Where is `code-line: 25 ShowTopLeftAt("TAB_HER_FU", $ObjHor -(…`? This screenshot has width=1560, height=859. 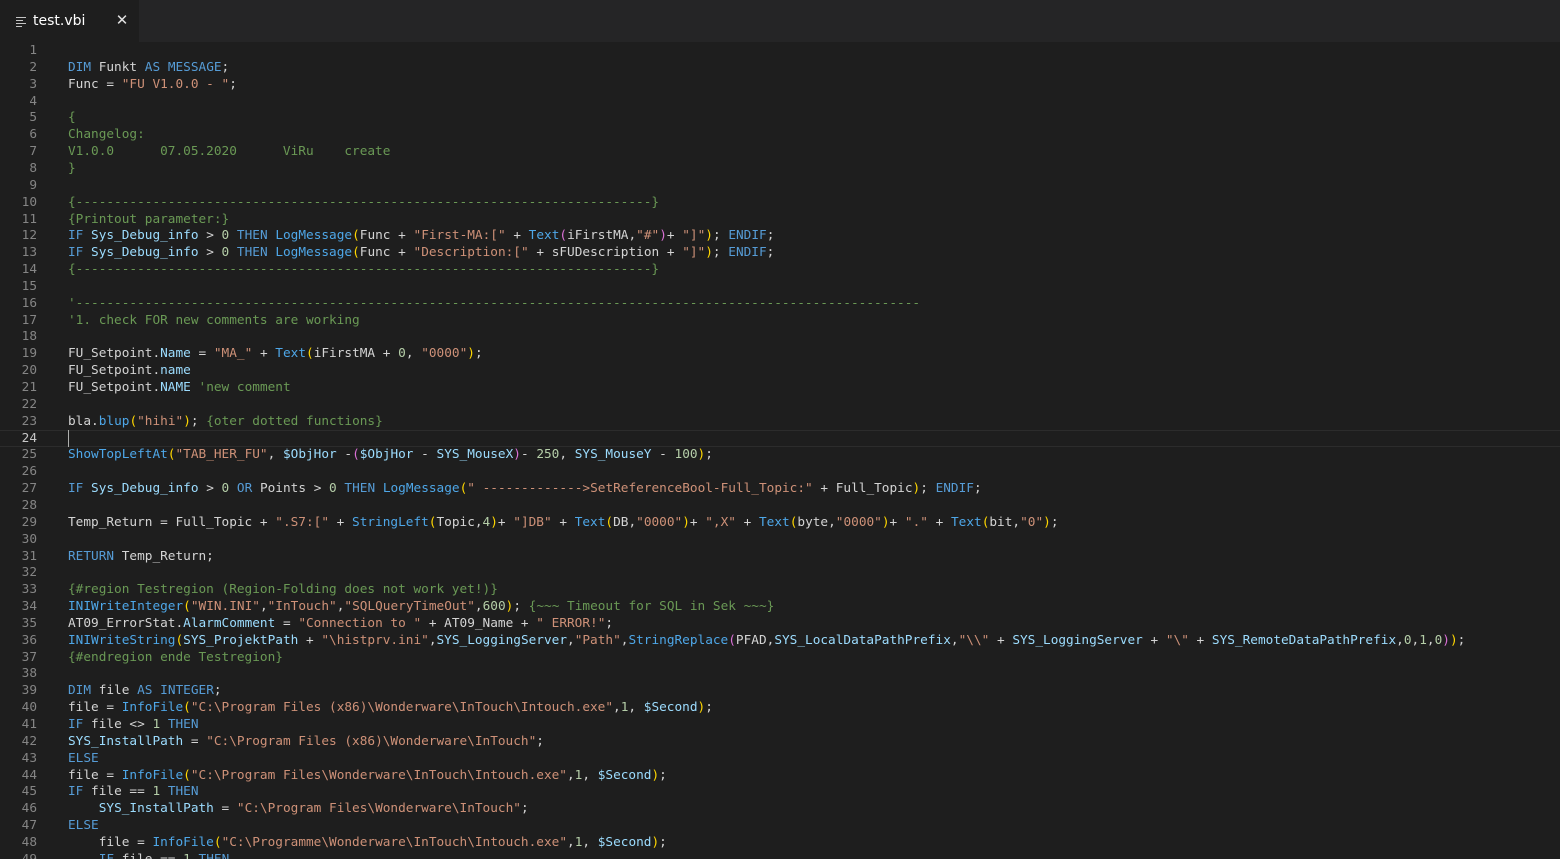 code-line: 25 ShowTopLeftAt("TAB_HER_FU", $ObjHor -(… is located at coordinates (780, 454).